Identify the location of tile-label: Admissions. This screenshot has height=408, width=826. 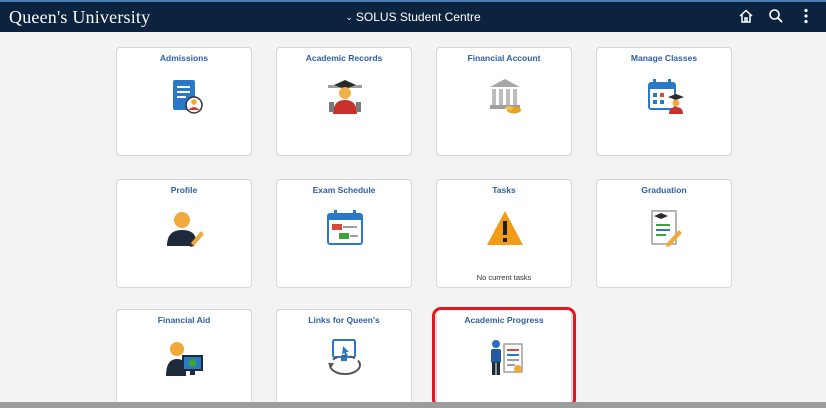
(184, 58).